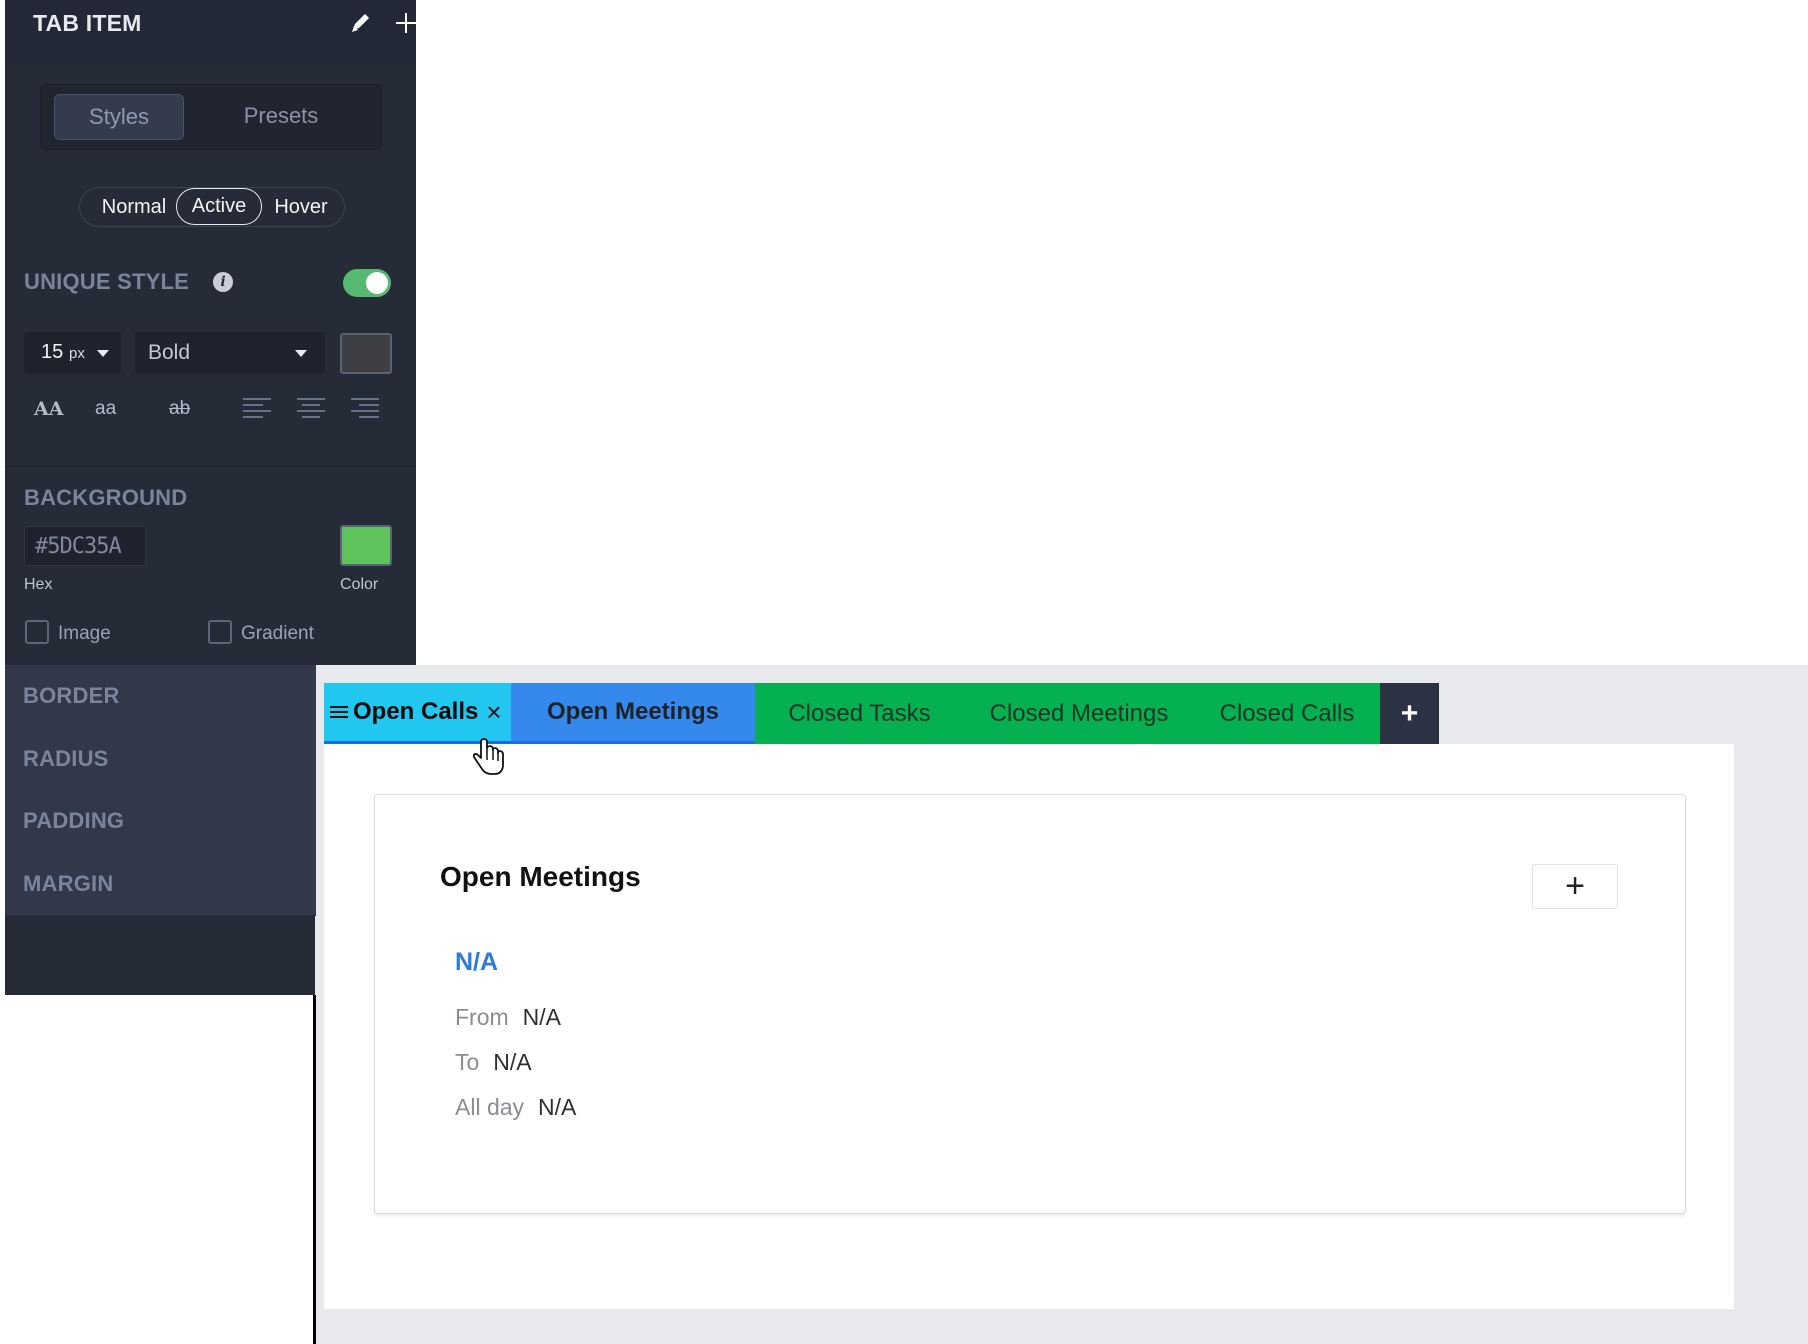 The width and height of the screenshot is (1808, 1344). What do you see at coordinates (87, 23) in the screenshot?
I see `panel-title: TAB ITEM` at bounding box center [87, 23].